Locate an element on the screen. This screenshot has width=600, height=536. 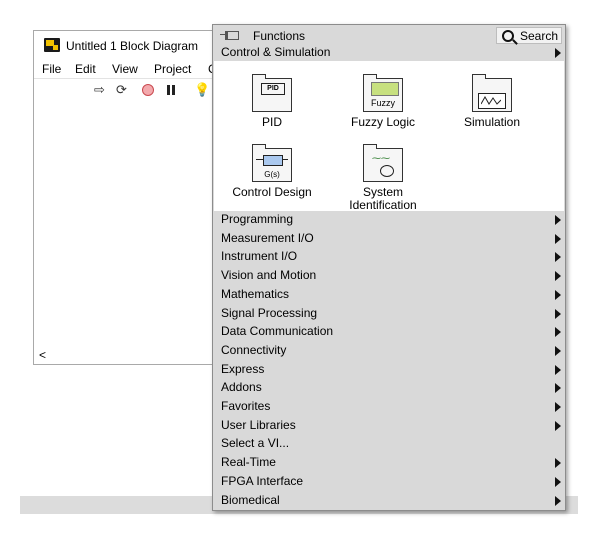
horizontal-scrollbar: < is located at coordinates (123, 356).